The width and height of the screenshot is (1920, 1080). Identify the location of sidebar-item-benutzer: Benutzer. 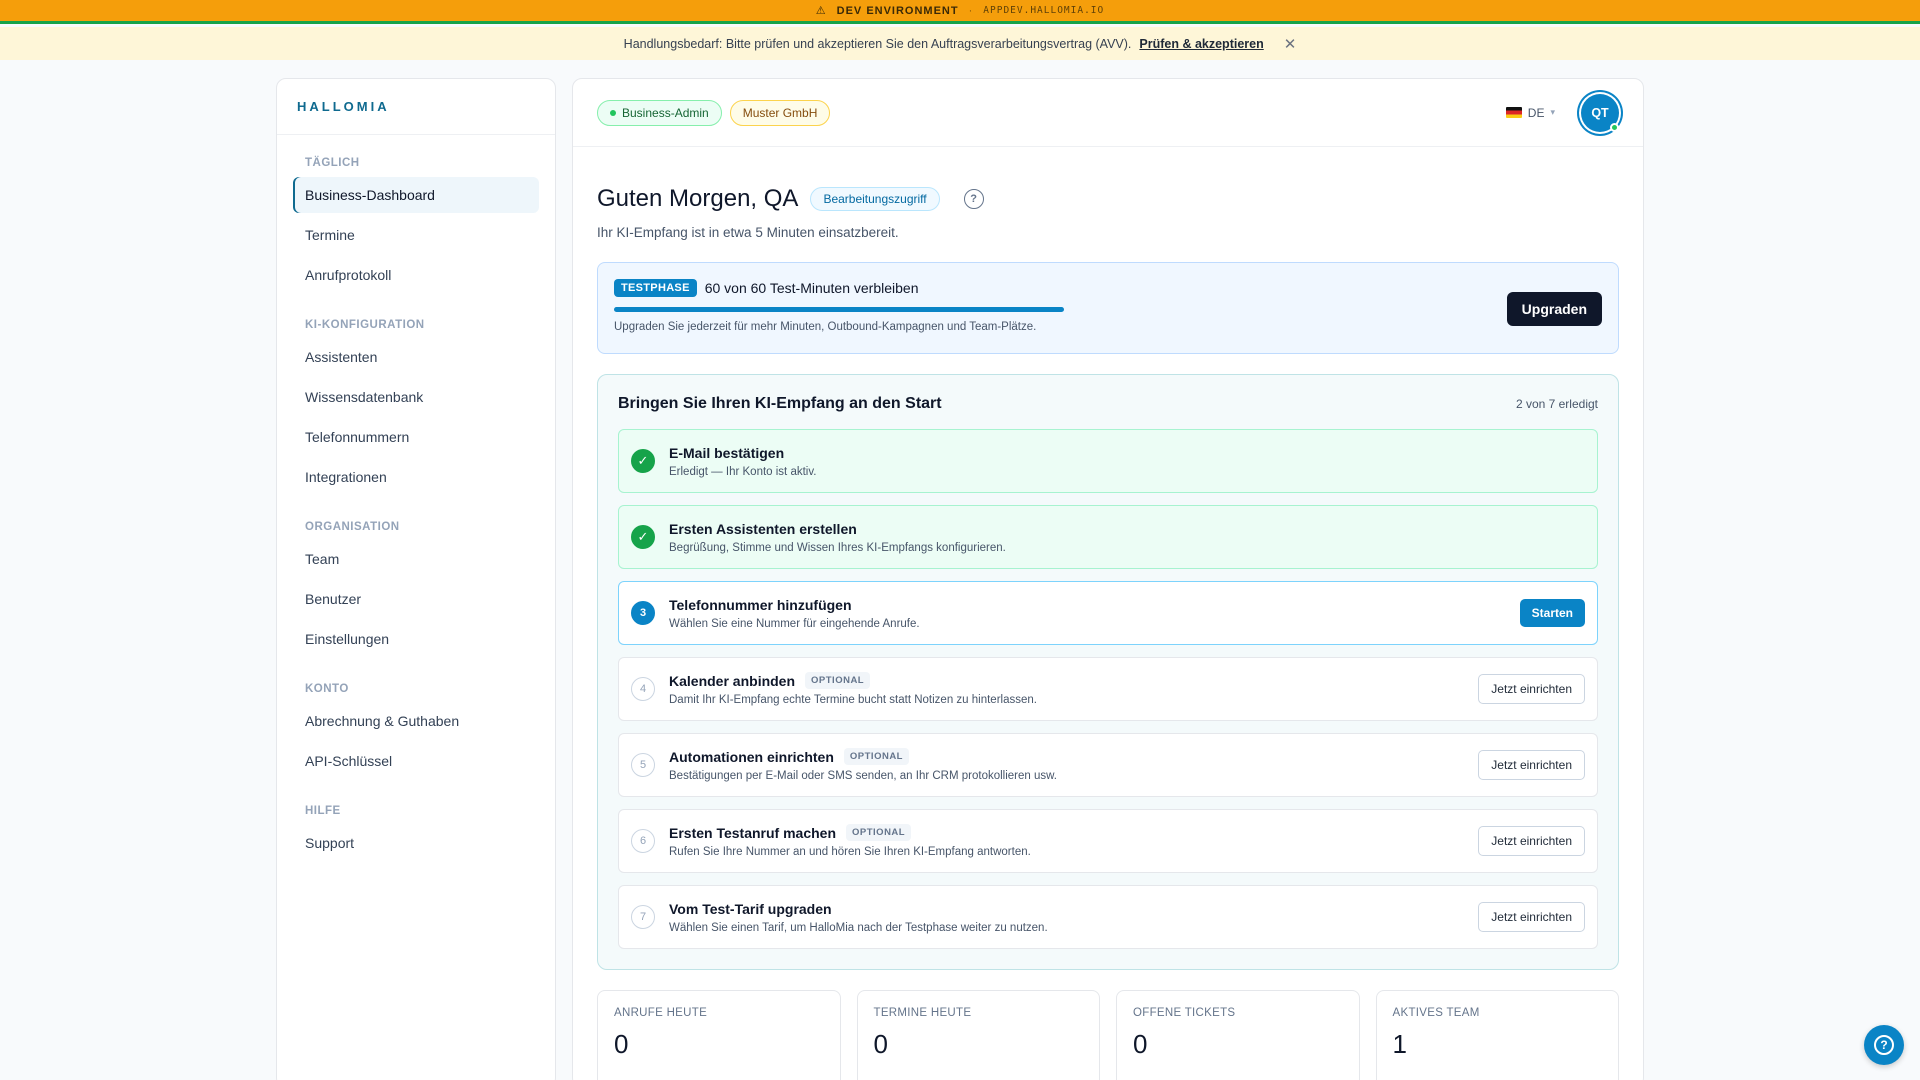
(416, 599).